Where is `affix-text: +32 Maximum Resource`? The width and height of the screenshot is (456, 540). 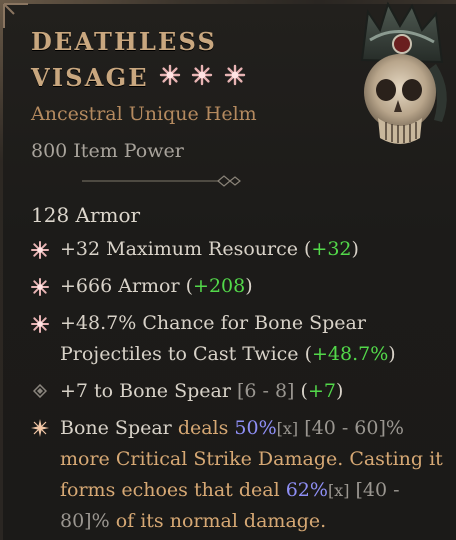 affix-text: +32 Maximum Resource is located at coordinates (179, 249).